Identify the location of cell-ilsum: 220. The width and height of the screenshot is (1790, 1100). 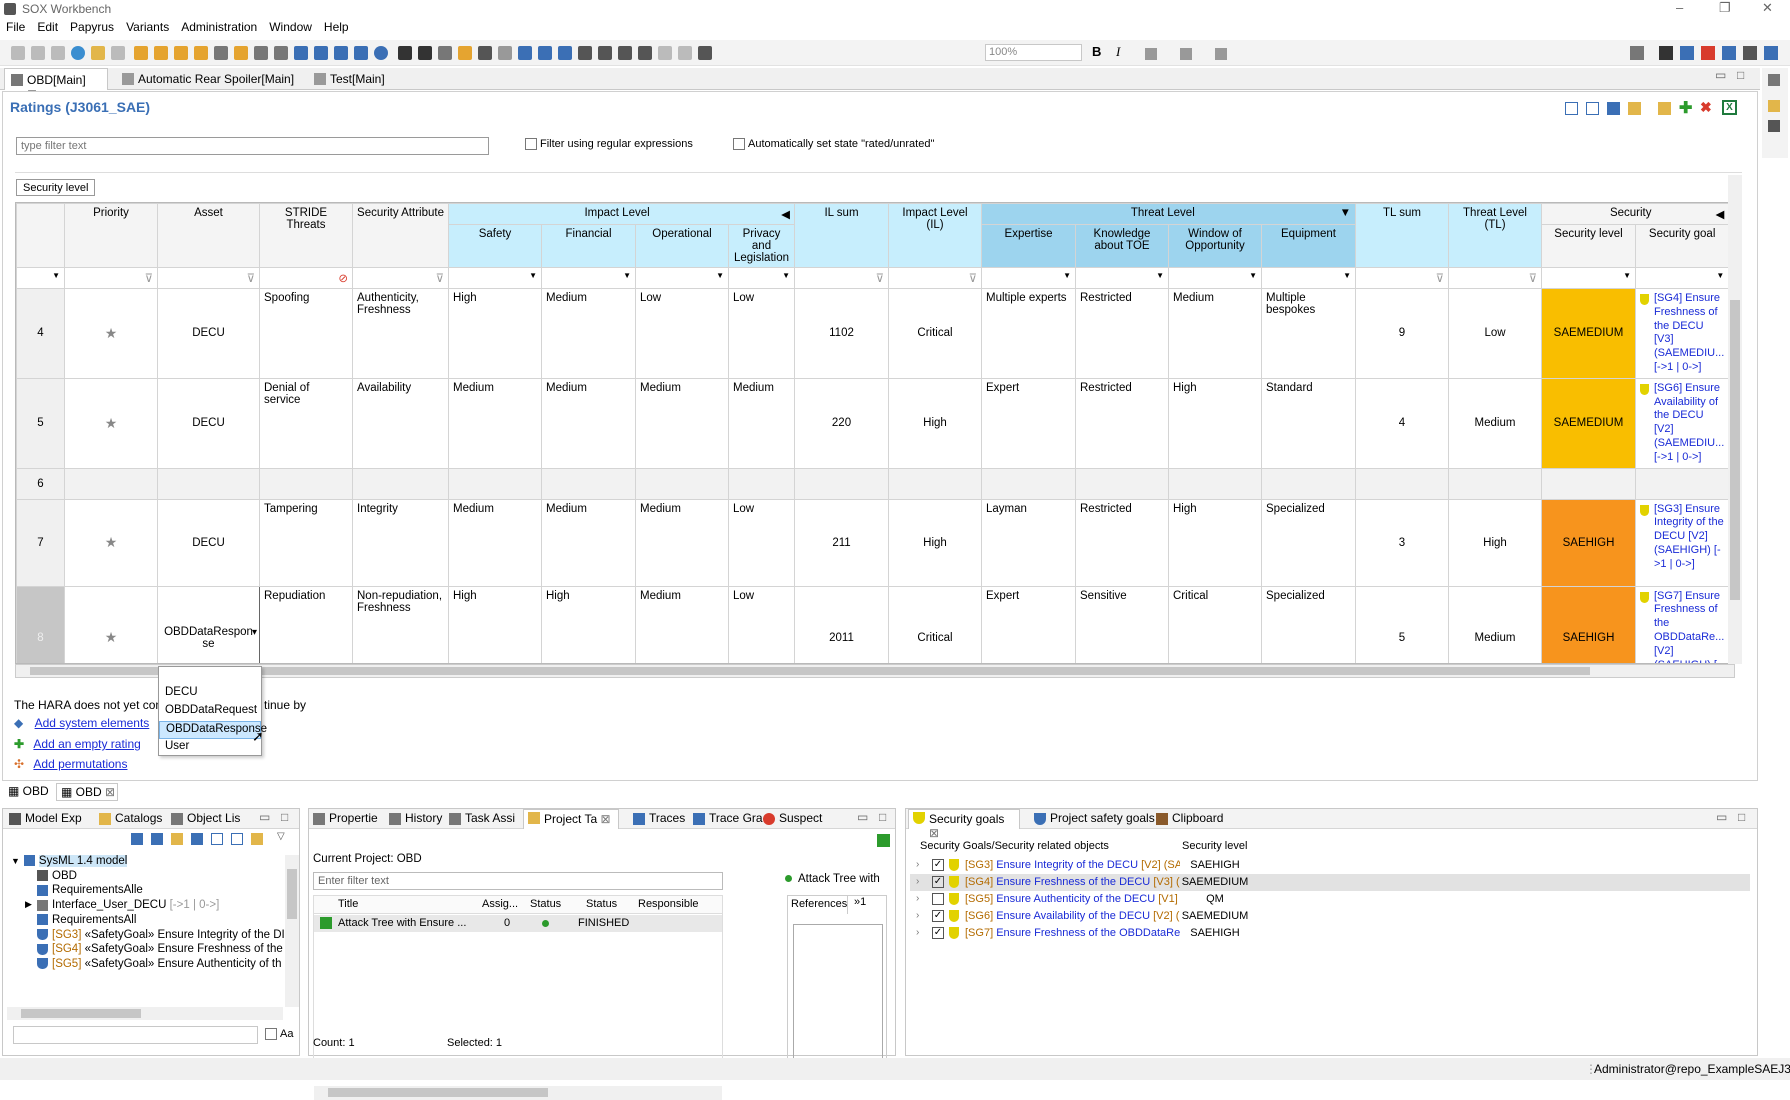
(841, 423).